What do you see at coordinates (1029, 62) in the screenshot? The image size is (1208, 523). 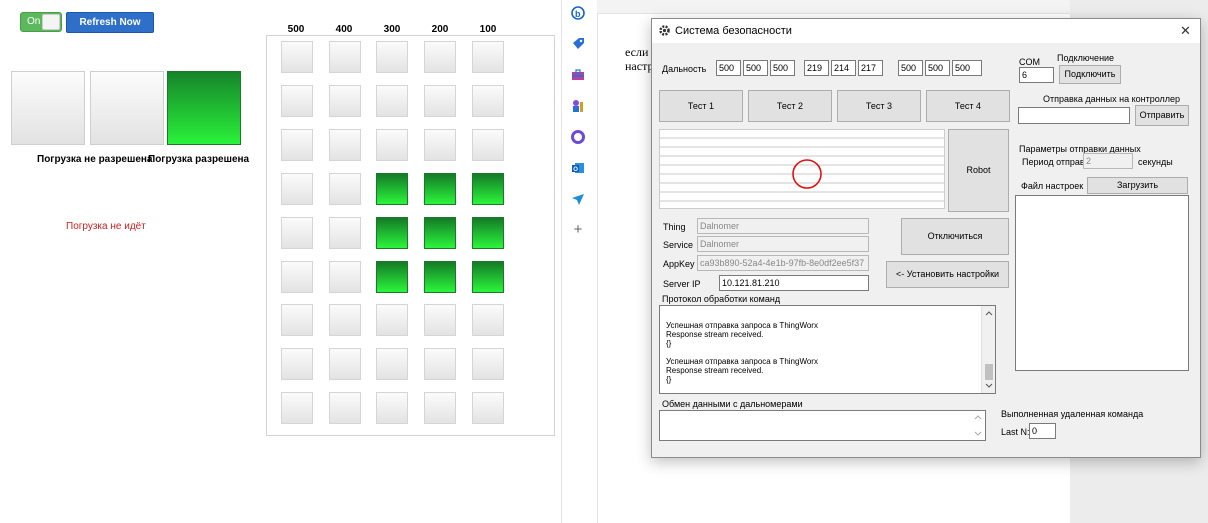 I see `com-label: COM` at bounding box center [1029, 62].